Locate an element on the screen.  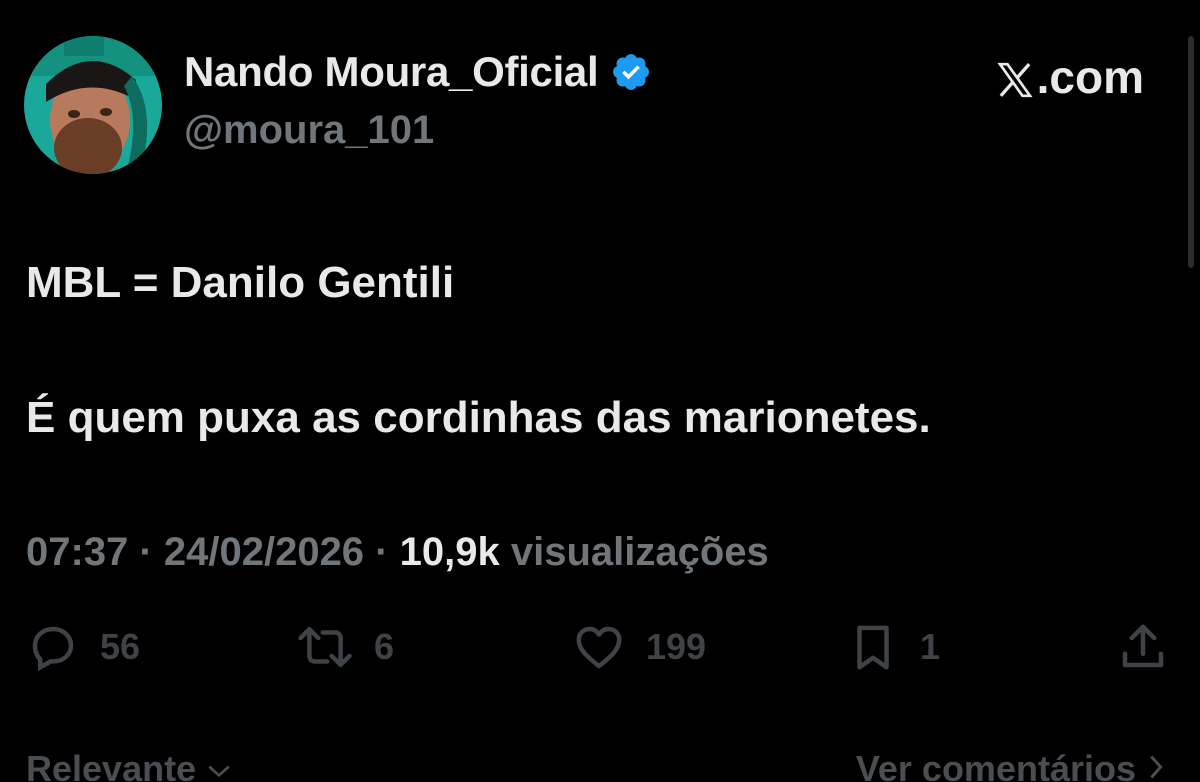
tweet-date: 24/02/2026 is located at coordinates (264, 552).